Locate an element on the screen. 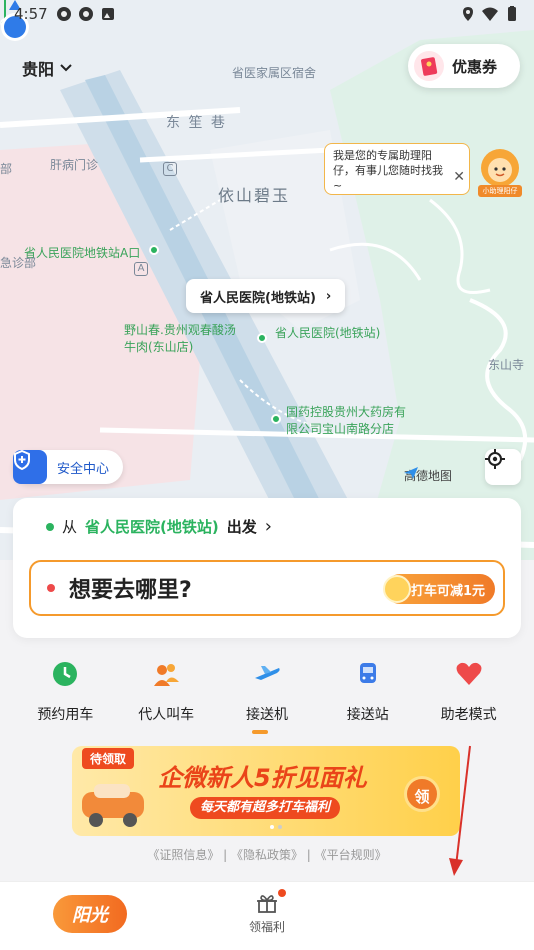  safety-center-label: 安全中心 is located at coordinates (83, 469).